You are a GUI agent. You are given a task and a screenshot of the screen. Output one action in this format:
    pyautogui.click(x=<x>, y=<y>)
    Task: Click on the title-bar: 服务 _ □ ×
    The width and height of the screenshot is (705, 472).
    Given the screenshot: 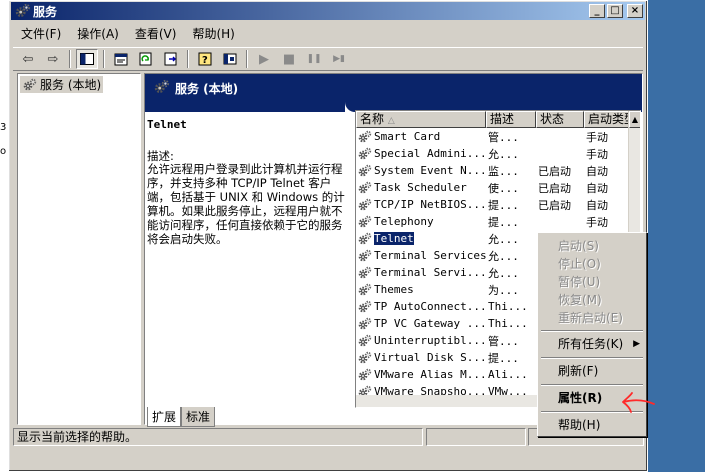 What is the action you would take?
    pyautogui.click(x=328, y=11)
    